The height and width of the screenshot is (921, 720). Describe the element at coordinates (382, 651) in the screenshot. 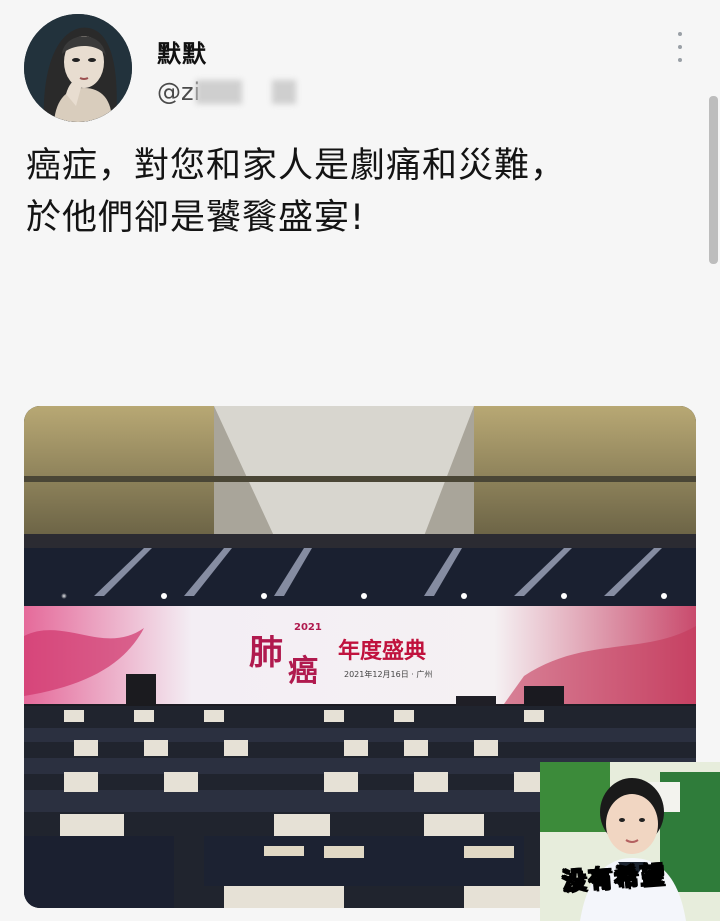

I see `screen-event: 年度盛典` at that location.